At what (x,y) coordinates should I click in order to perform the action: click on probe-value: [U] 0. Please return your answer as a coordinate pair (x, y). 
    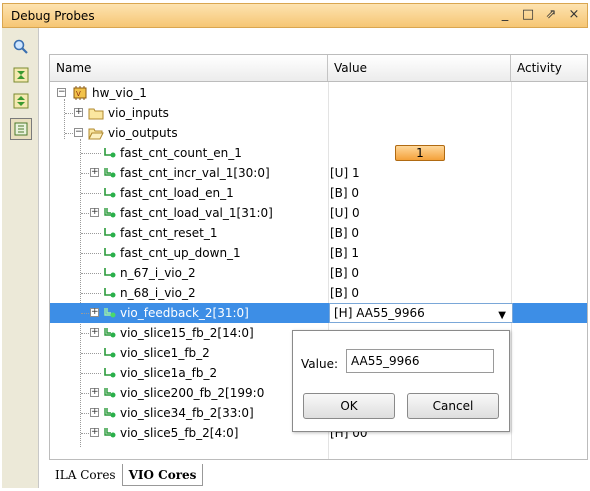
    Looking at the image, I should click on (345, 213).